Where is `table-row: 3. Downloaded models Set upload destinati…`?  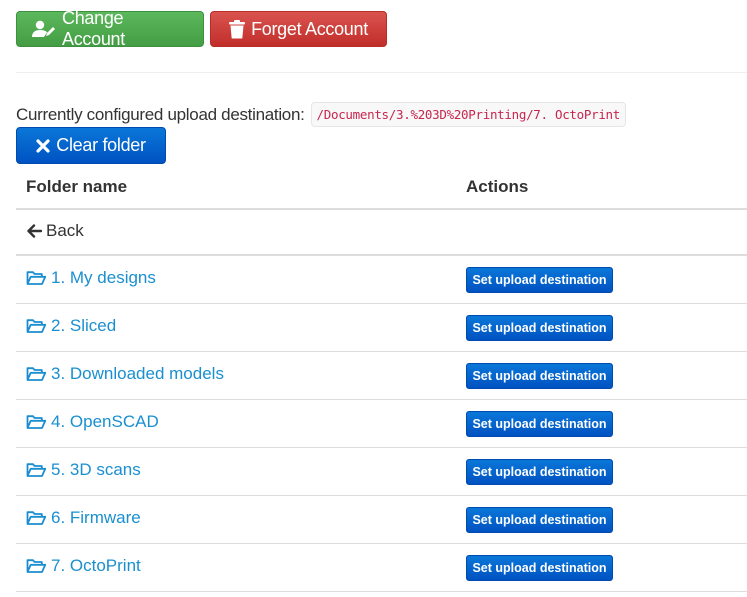
table-row: 3. Downloaded models Set upload destinati… is located at coordinates (381, 375).